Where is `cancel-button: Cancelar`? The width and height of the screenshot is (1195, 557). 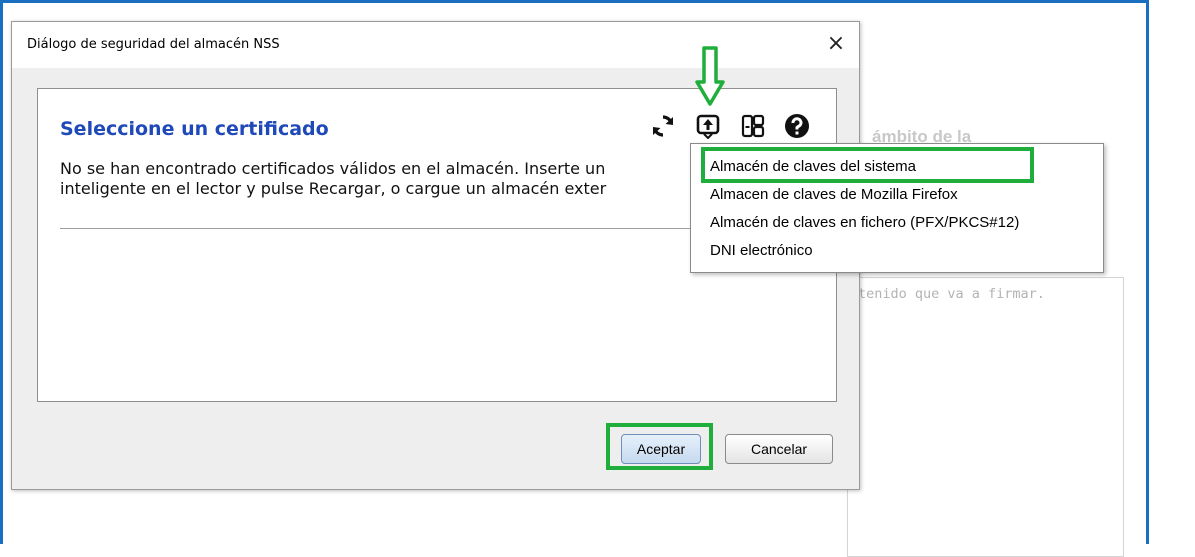 cancel-button: Cancelar is located at coordinates (779, 449).